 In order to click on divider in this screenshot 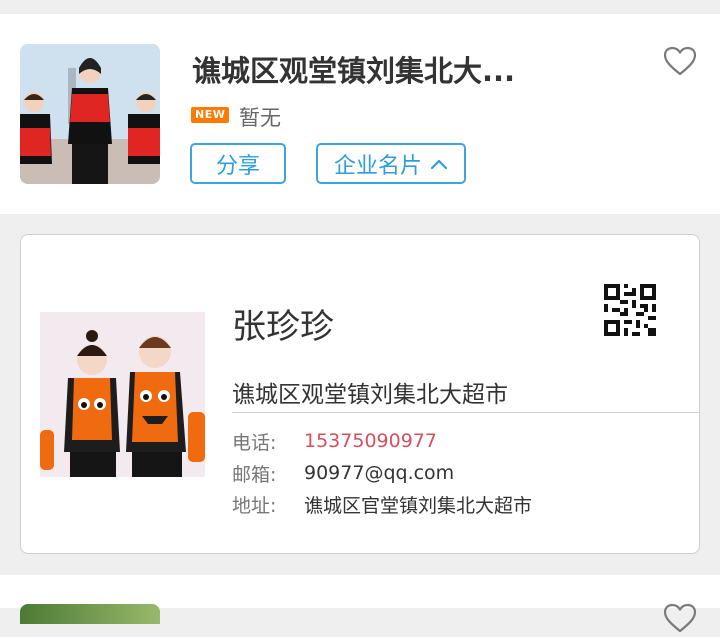, I will do `click(466, 412)`.